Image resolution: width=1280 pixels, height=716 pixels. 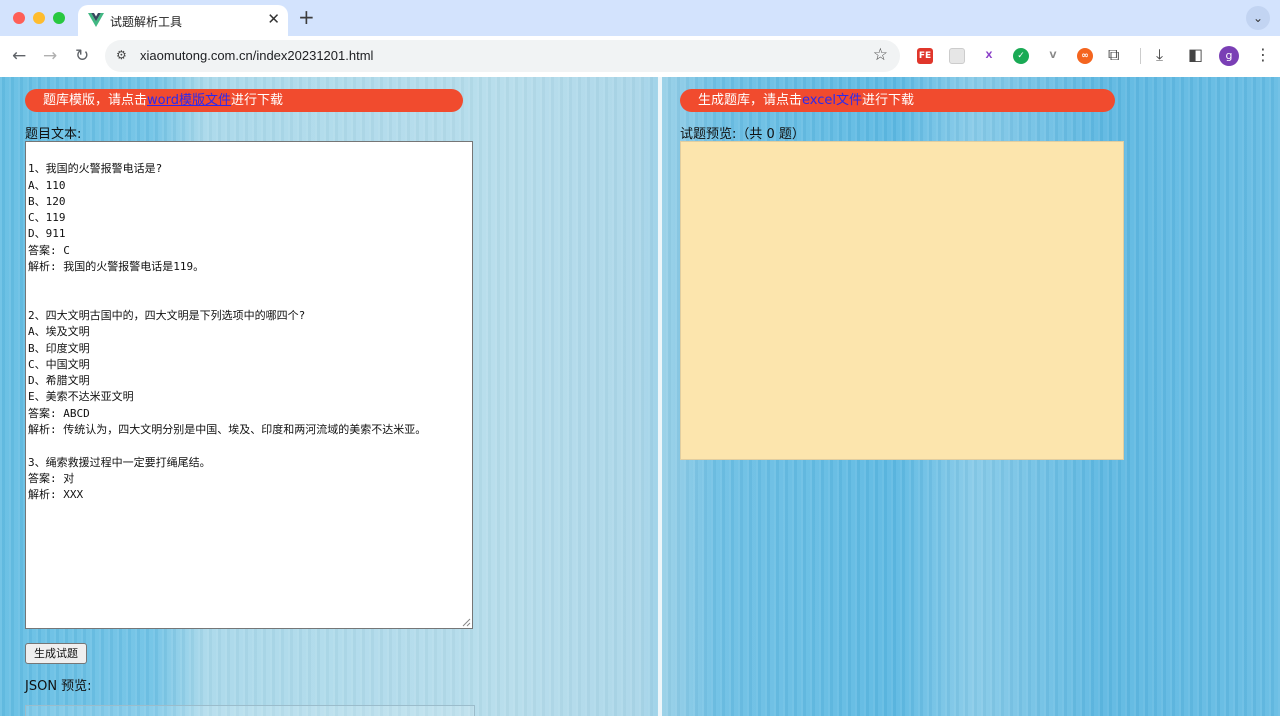 I want to click on maximize-window-button, so click(x=59, y=18).